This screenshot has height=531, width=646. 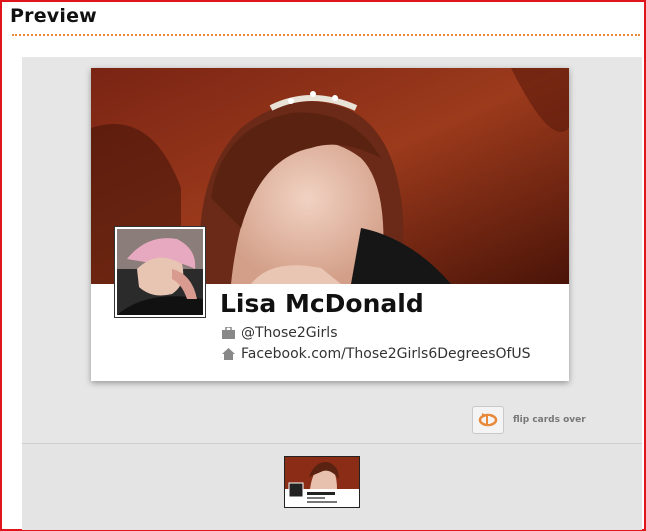 What do you see at coordinates (322, 482) in the screenshot?
I see `card-thumbnail` at bounding box center [322, 482].